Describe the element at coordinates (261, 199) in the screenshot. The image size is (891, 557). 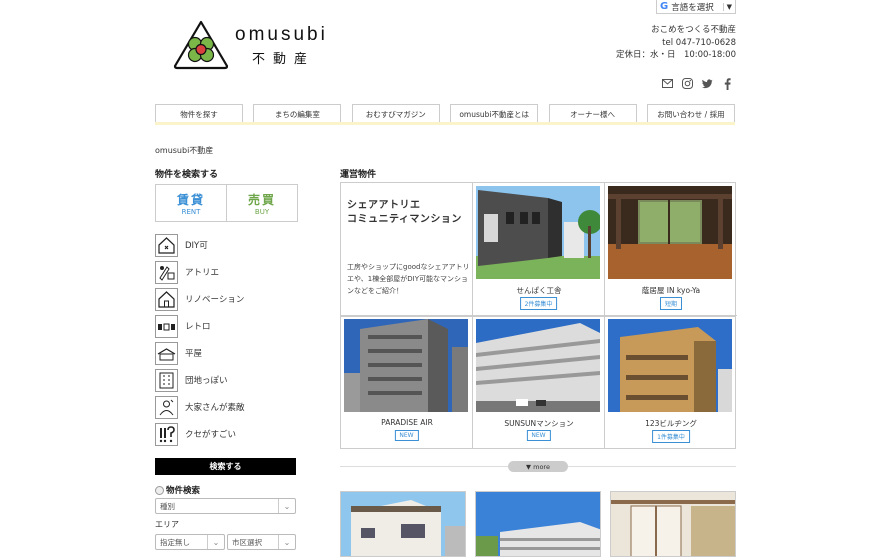
I see `buy-label: 売買` at that location.